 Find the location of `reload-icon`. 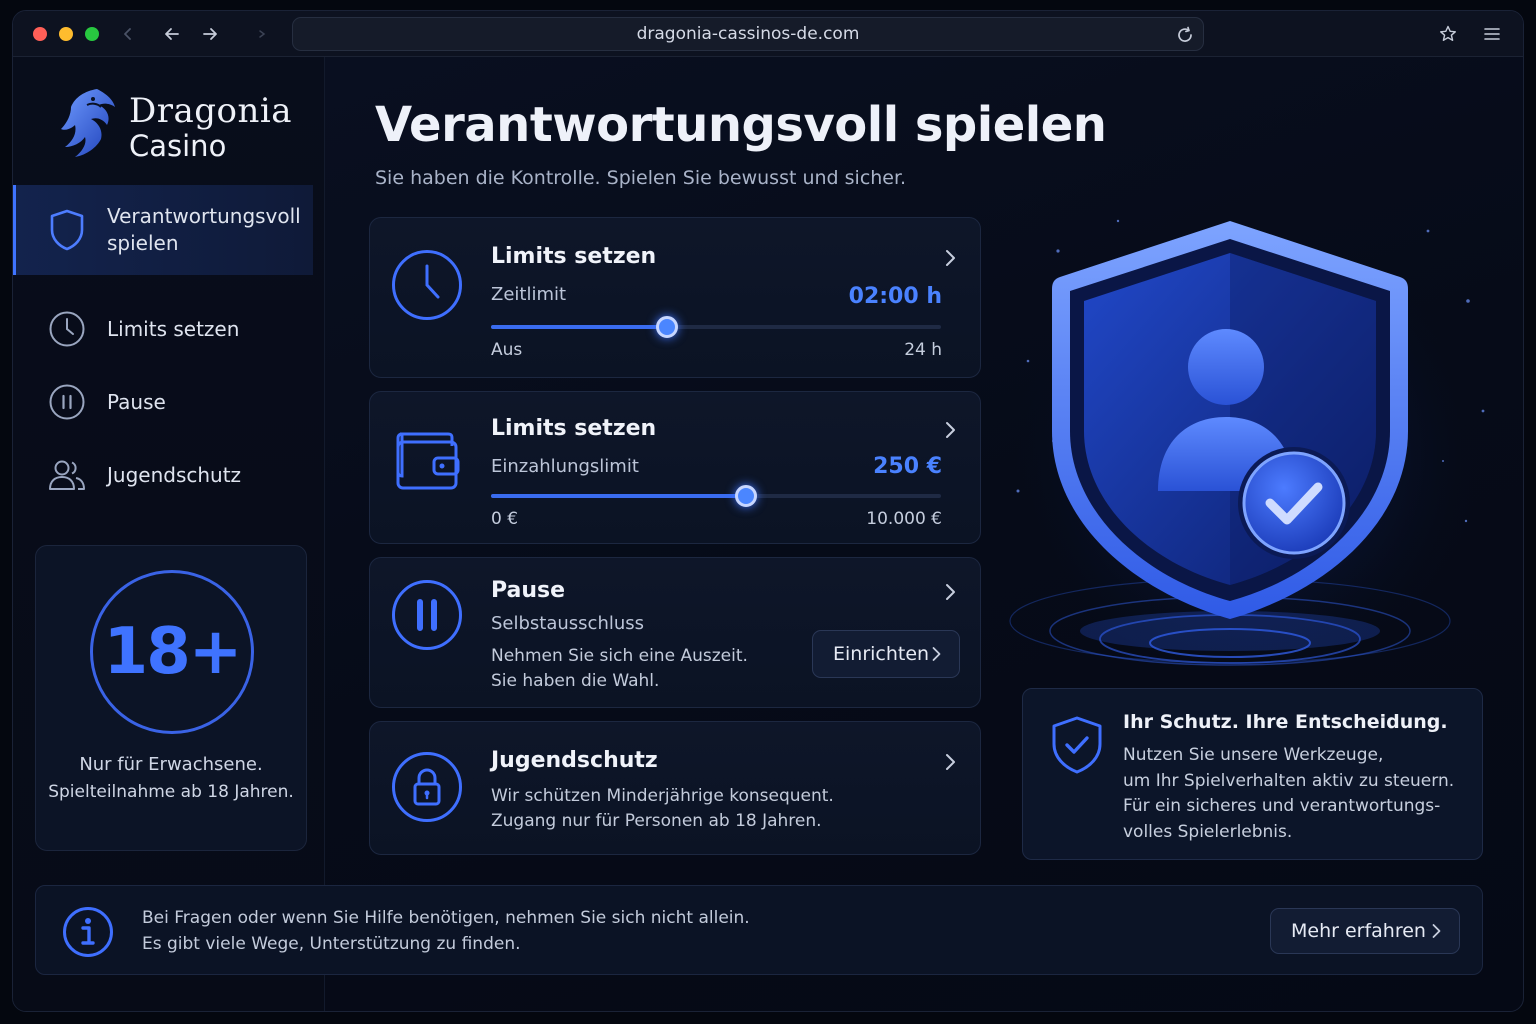

reload-icon is located at coordinates (1185, 35).